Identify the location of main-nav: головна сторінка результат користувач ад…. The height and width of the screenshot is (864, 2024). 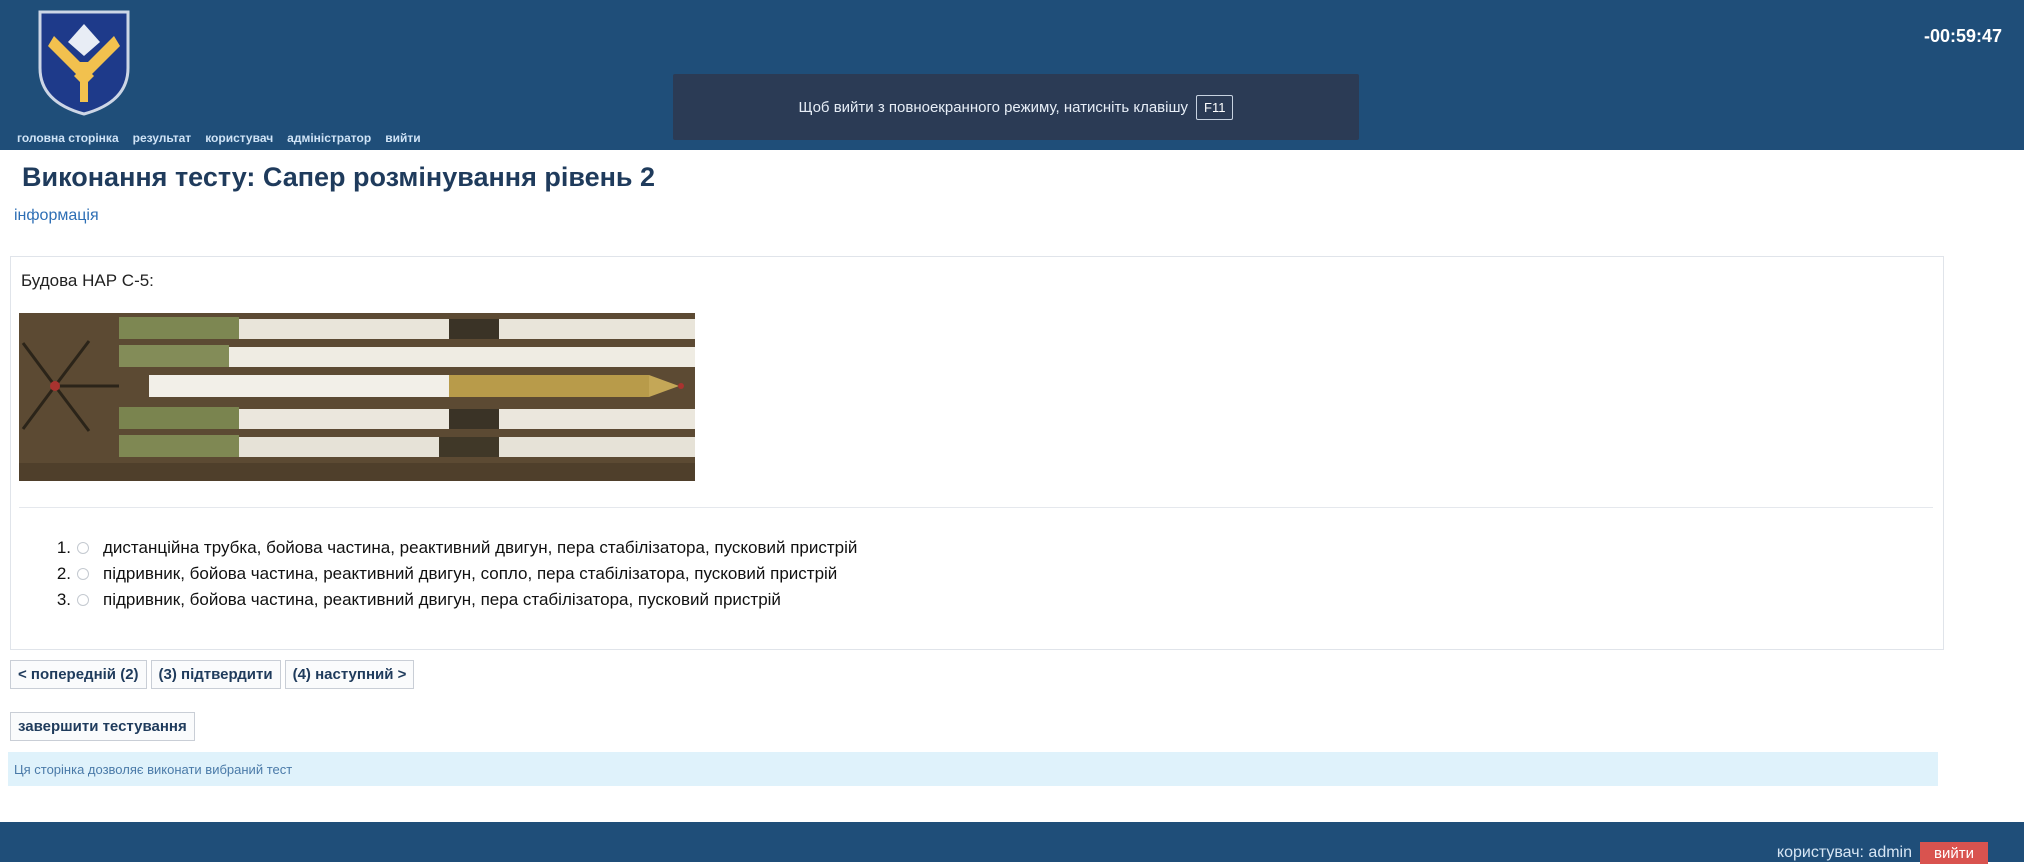
(219, 139).